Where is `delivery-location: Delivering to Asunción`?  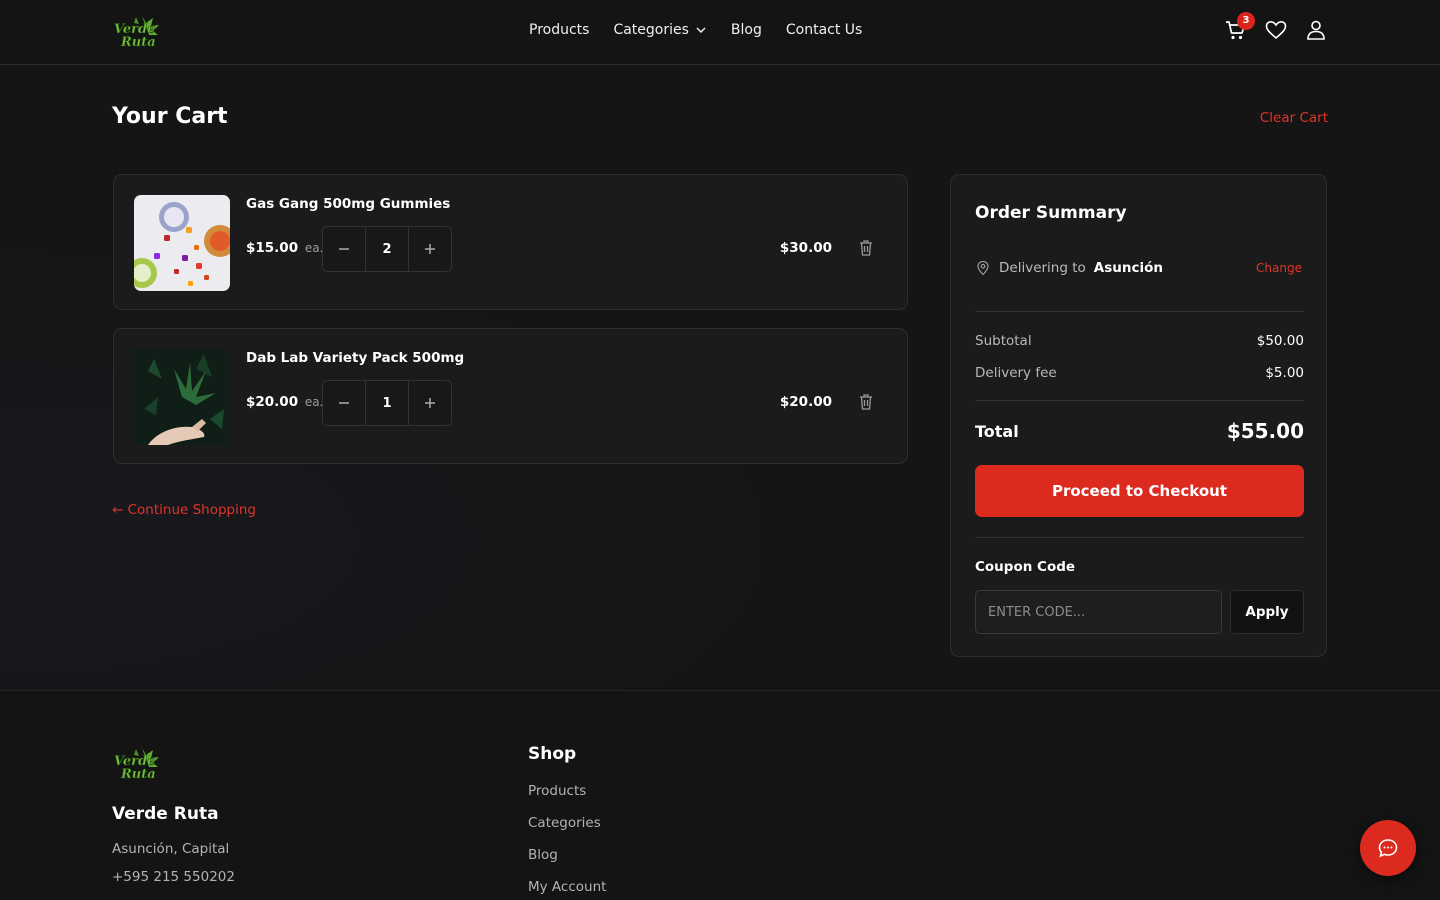 delivery-location: Delivering to Asunción is located at coordinates (1069, 268).